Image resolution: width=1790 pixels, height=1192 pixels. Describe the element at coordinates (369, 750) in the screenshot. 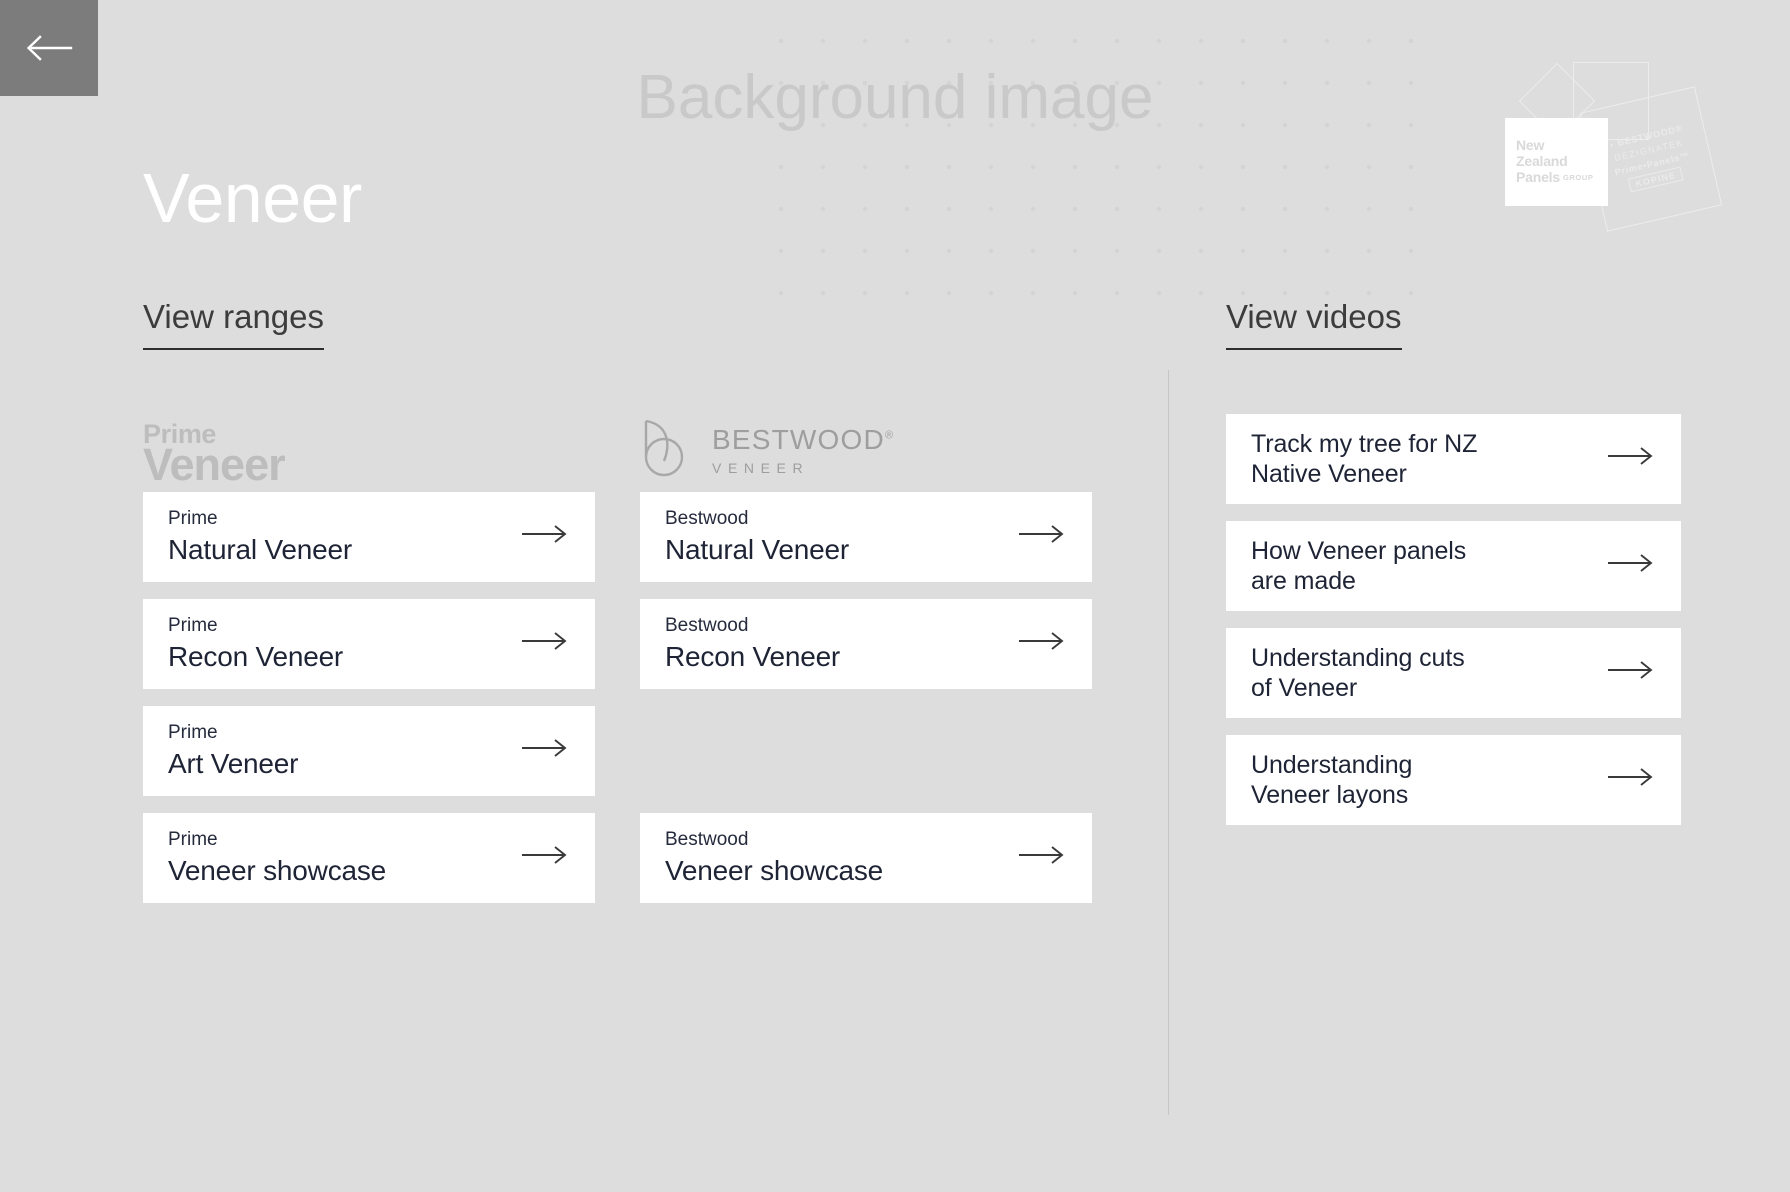

I see `range-card-prime-art: Prime Art Veneer` at that location.